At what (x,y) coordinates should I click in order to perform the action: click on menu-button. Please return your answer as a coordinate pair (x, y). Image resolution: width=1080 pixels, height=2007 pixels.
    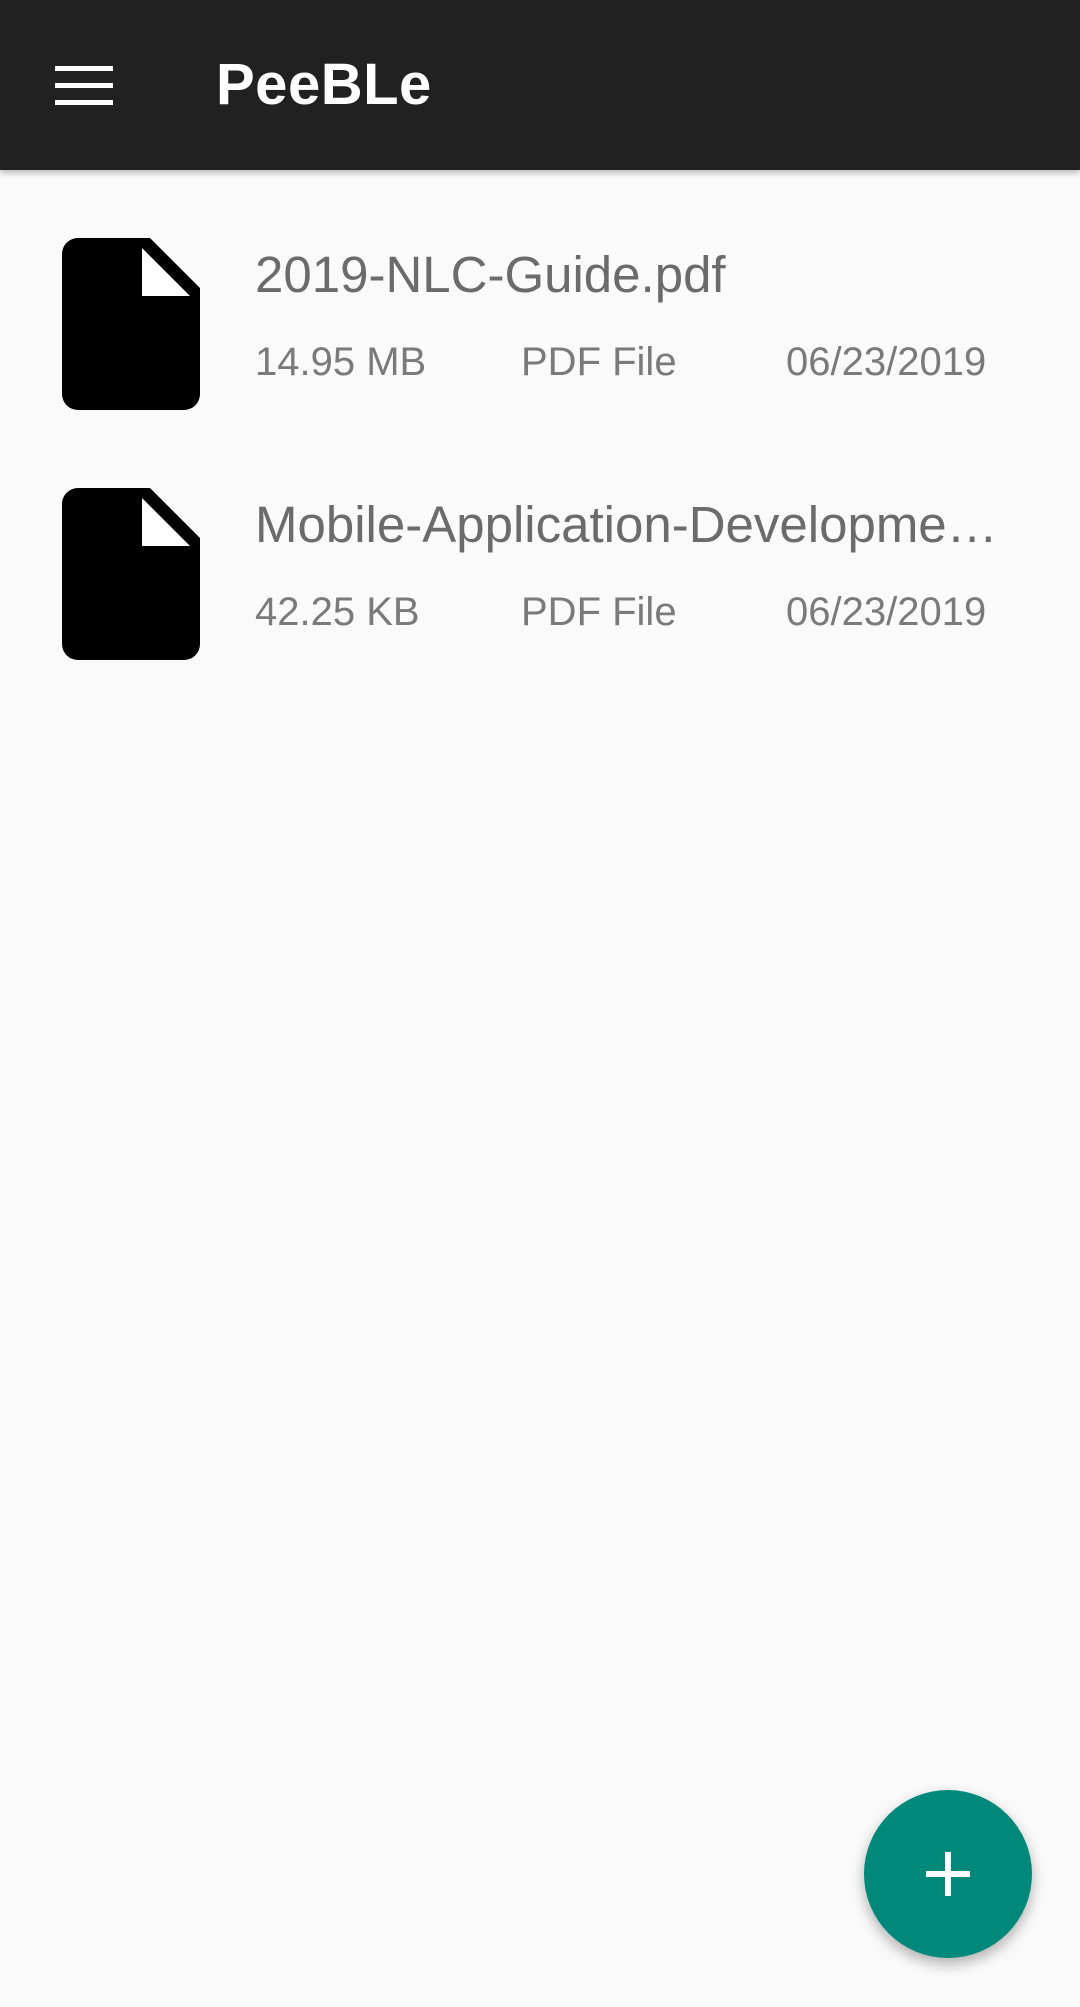
    Looking at the image, I should click on (84, 86).